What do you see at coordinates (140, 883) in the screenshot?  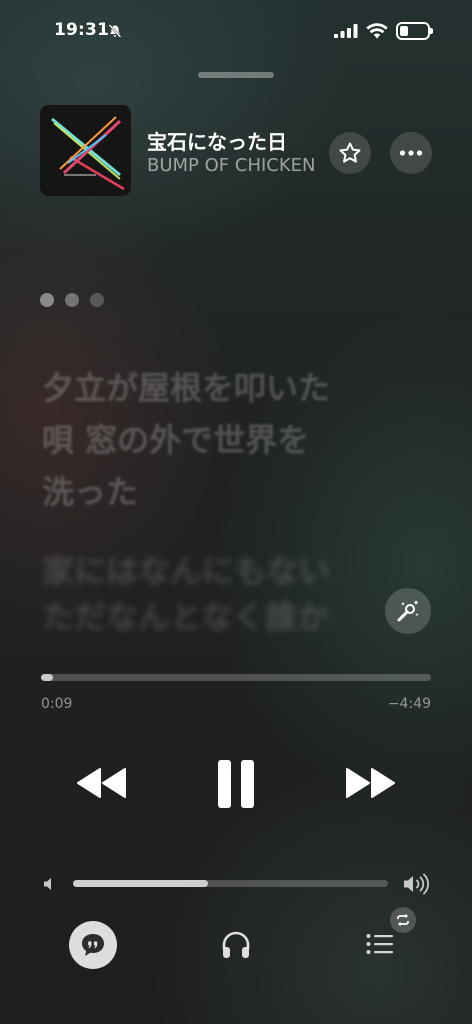 I see `volume-fill` at bounding box center [140, 883].